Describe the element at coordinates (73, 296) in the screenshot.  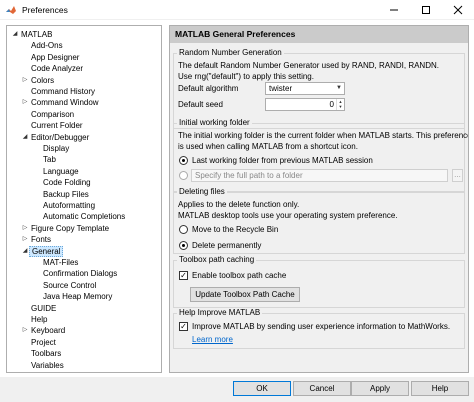
I see `tree-item: Java Heap Memory` at that location.